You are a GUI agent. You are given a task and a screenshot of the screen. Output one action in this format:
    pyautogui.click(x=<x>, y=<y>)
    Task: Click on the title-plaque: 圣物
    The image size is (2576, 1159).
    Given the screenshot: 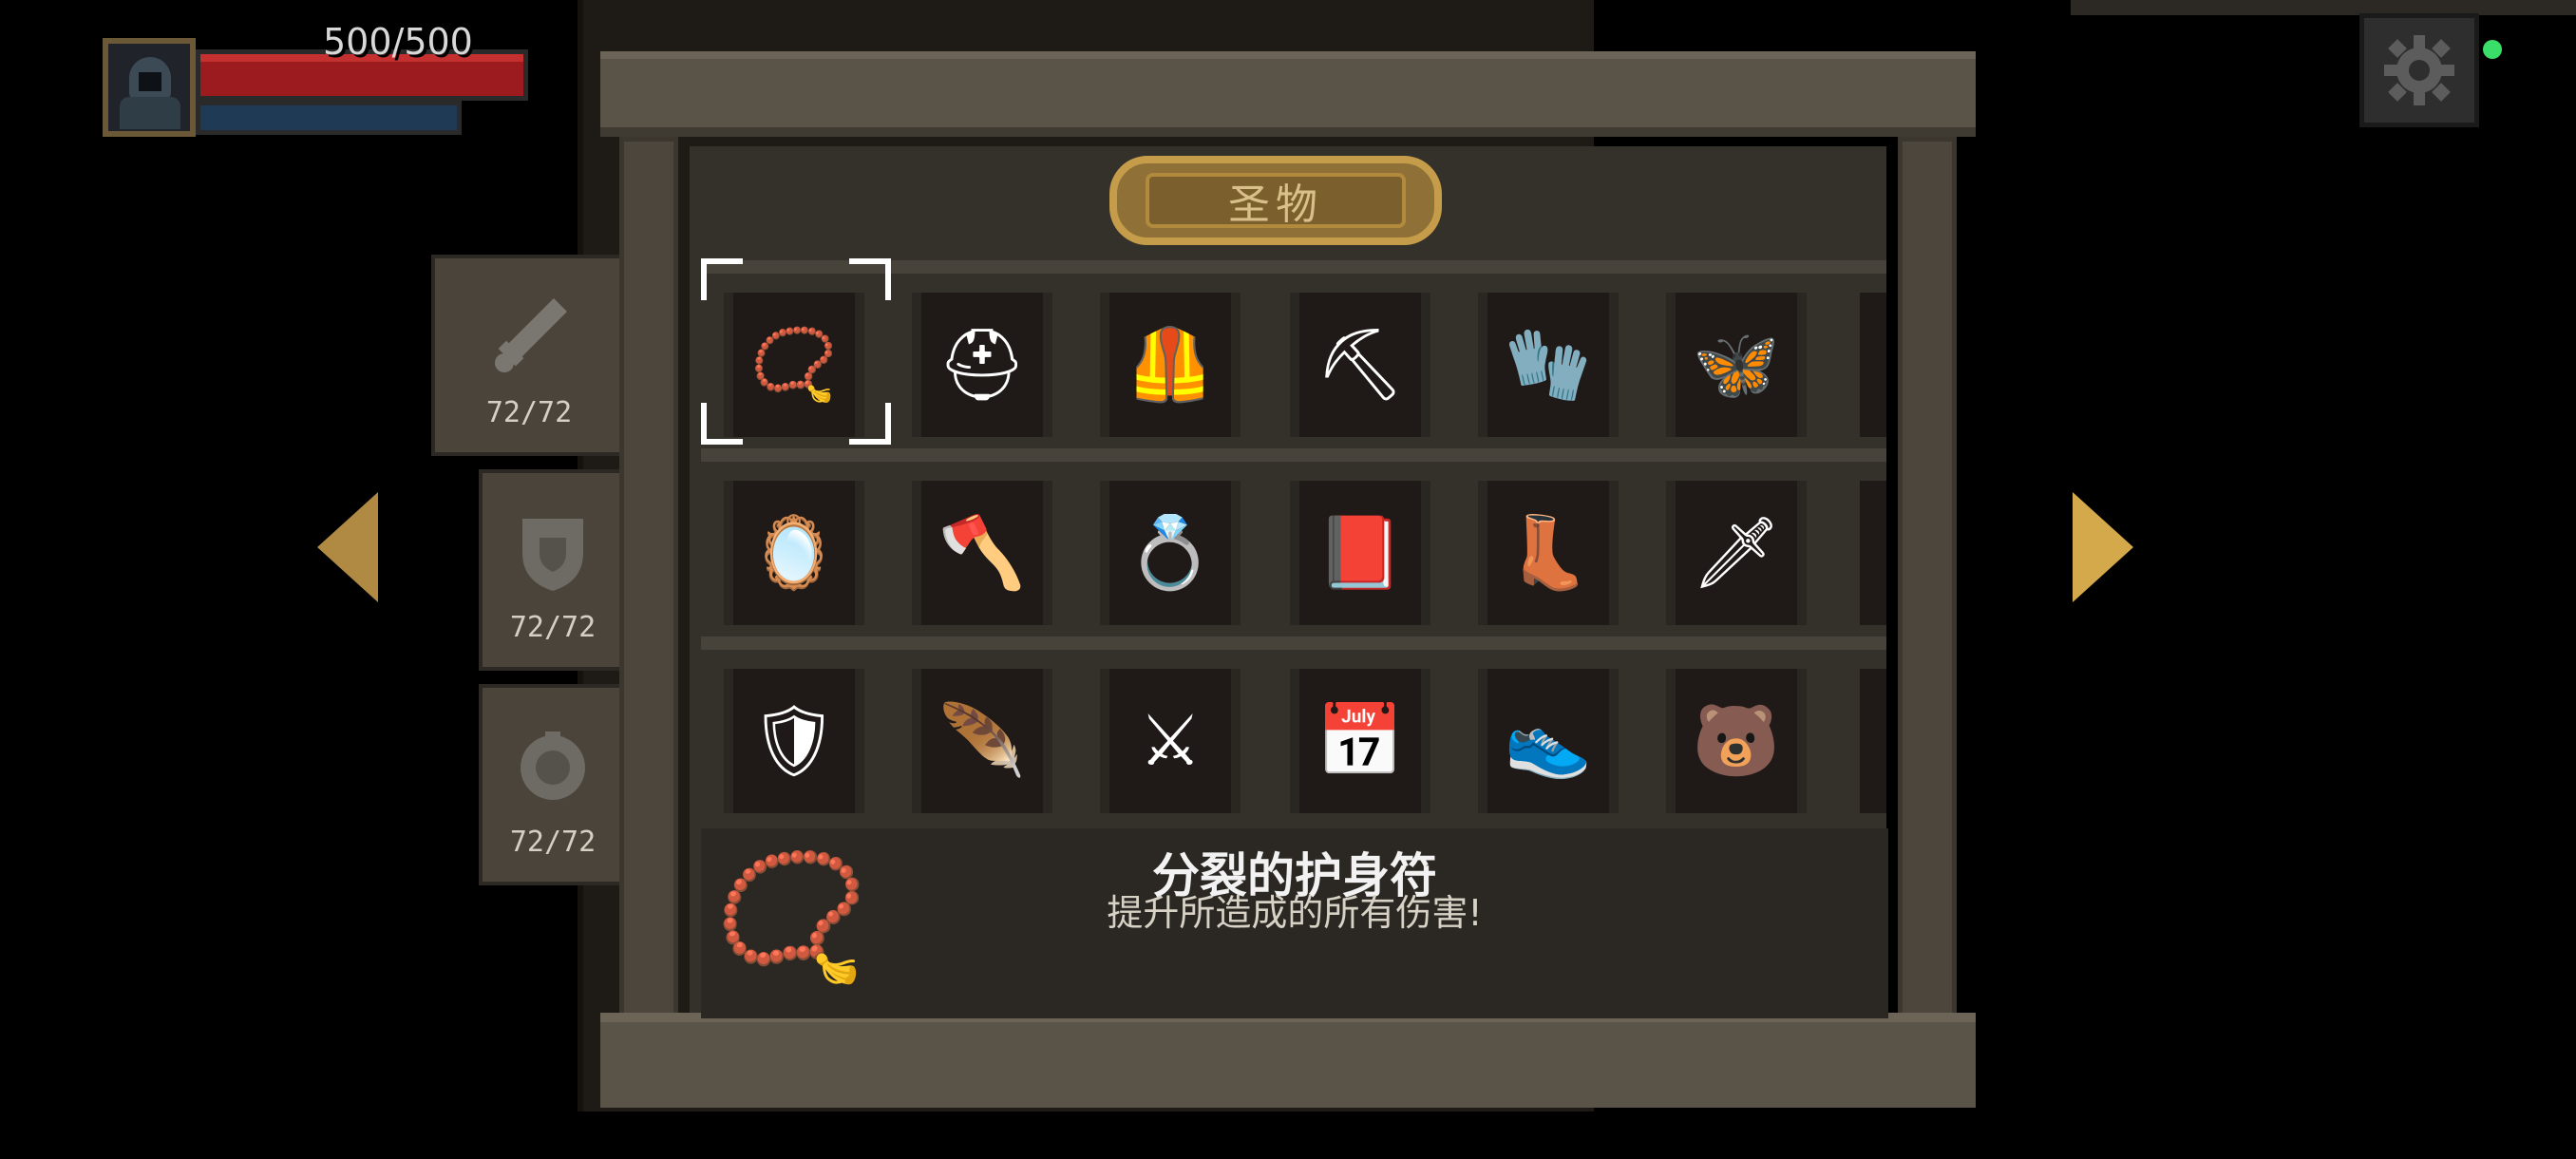 What is the action you would take?
    pyautogui.click(x=1275, y=200)
    